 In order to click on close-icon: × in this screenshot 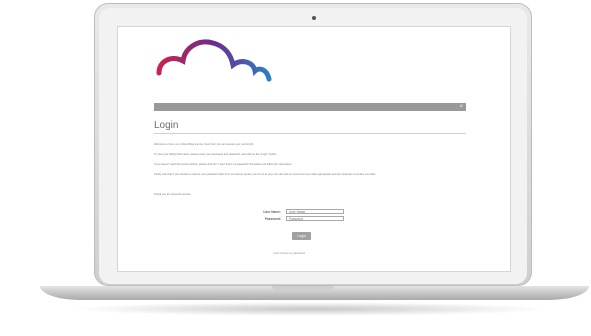, I will do `click(461, 107)`.